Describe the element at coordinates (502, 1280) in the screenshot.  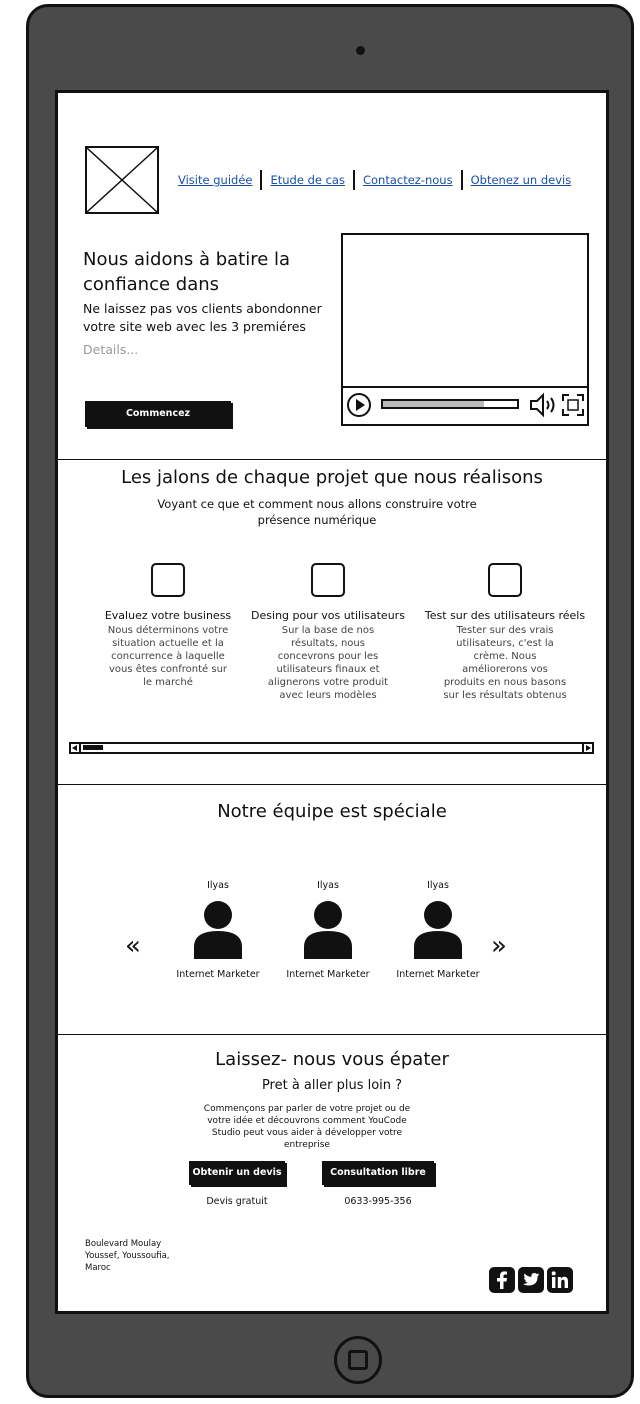
I see `facebook-icon` at that location.